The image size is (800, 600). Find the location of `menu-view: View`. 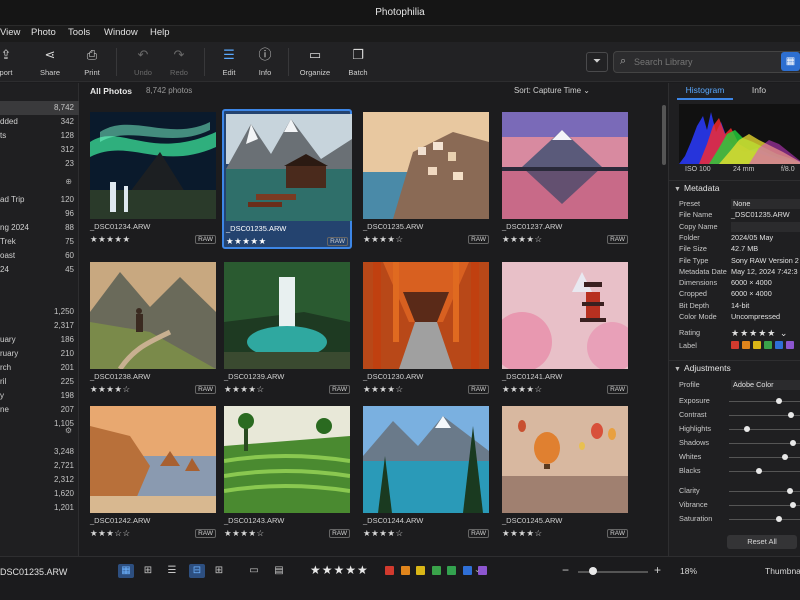

menu-view: View is located at coordinates (10, 32).